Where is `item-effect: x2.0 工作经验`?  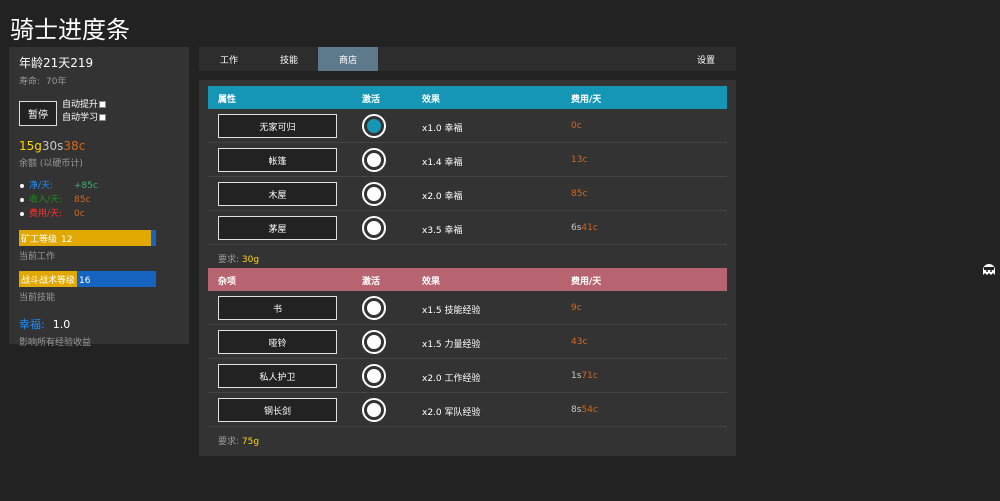 item-effect: x2.0 工作经验 is located at coordinates (451, 379).